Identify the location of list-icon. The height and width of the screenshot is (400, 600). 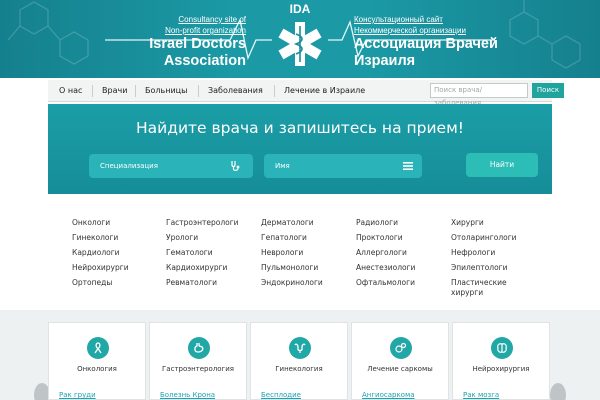
(408, 166).